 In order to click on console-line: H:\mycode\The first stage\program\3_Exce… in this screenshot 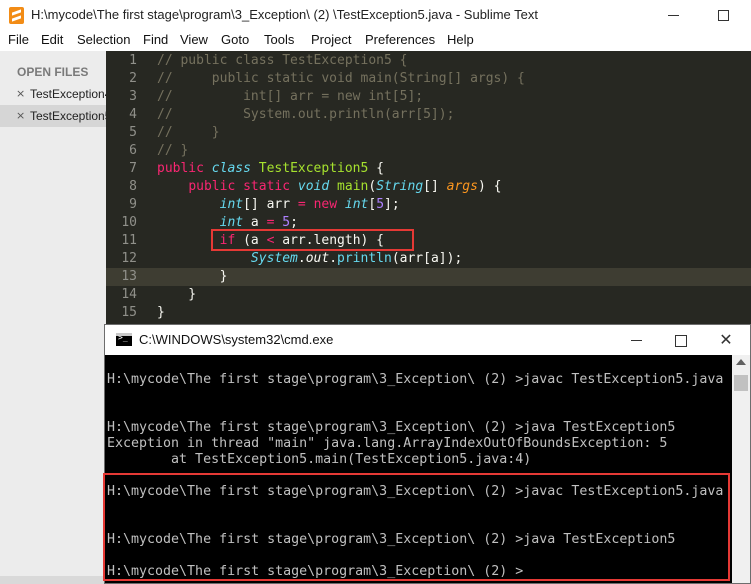, I will do `click(391, 427)`.